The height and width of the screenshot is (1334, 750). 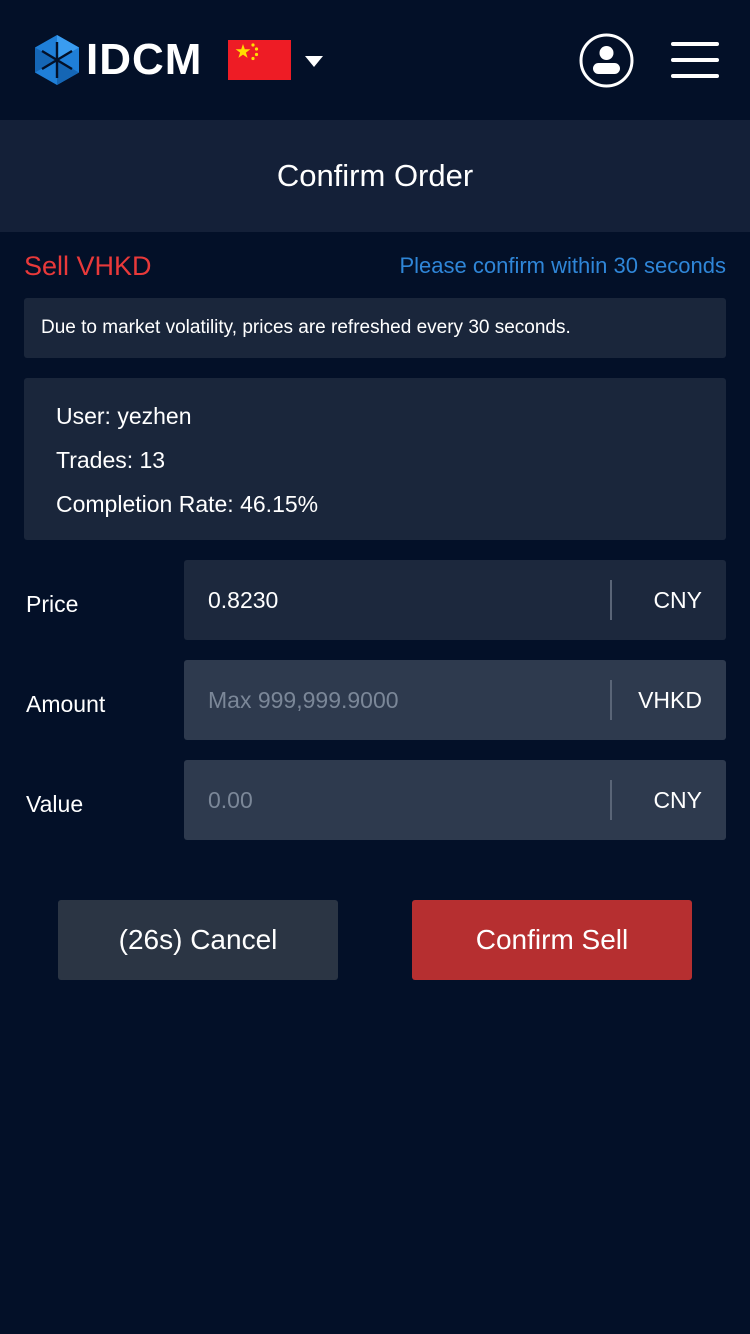 What do you see at coordinates (677, 599) in the screenshot?
I see `price-unit: CNY` at bounding box center [677, 599].